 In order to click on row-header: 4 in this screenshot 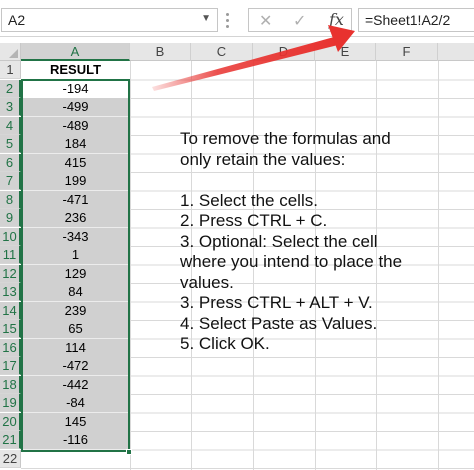, I will do `click(10, 125)`.